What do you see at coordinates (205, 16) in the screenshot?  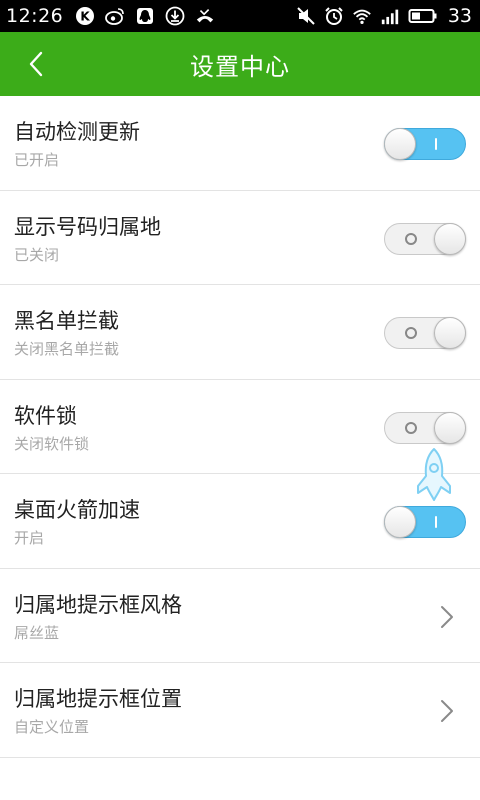 I see `missed-call-icon` at bounding box center [205, 16].